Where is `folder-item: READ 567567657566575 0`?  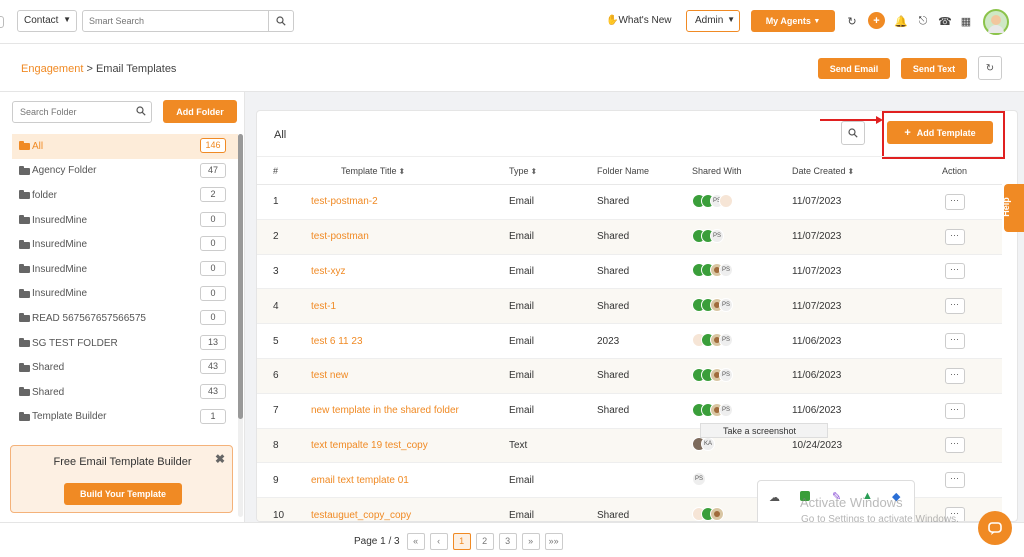 folder-item: READ 567567657566575 0 is located at coordinates (125, 318).